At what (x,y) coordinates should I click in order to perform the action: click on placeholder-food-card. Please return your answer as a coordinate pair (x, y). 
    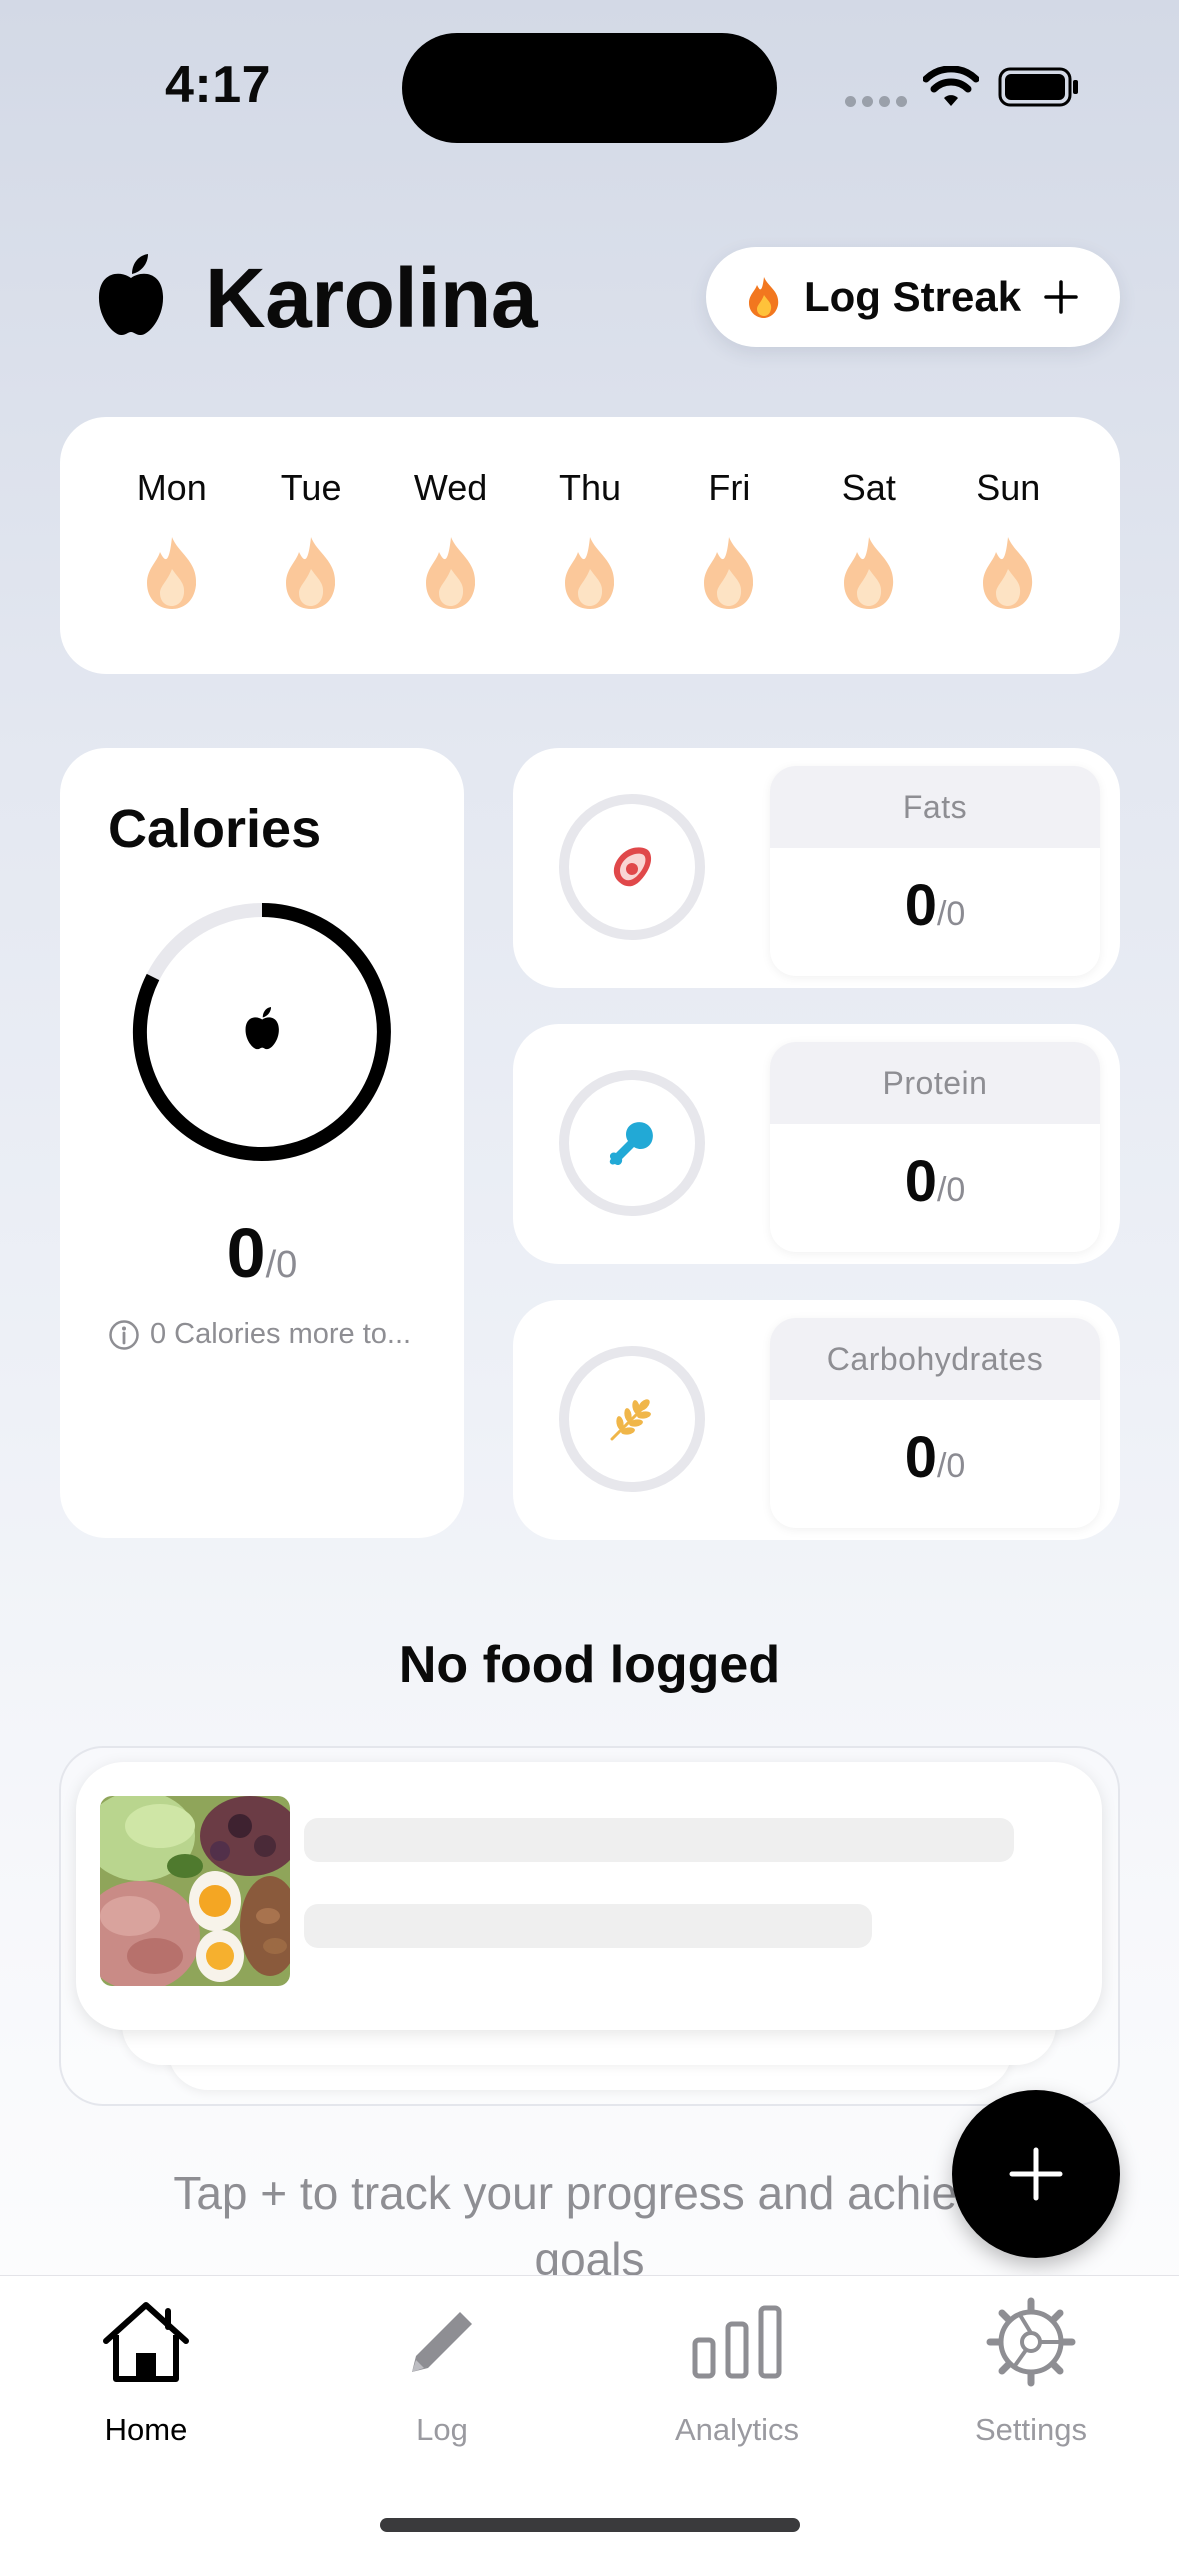
    Looking at the image, I should click on (589, 1896).